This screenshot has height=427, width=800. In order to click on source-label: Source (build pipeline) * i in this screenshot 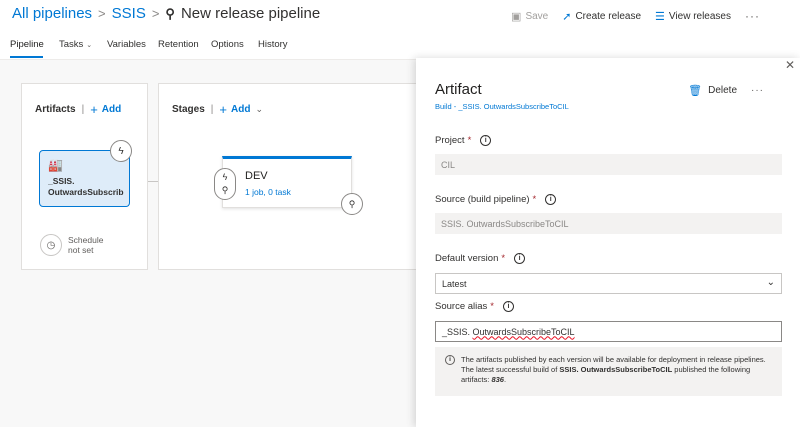, I will do `click(496, 199)`.